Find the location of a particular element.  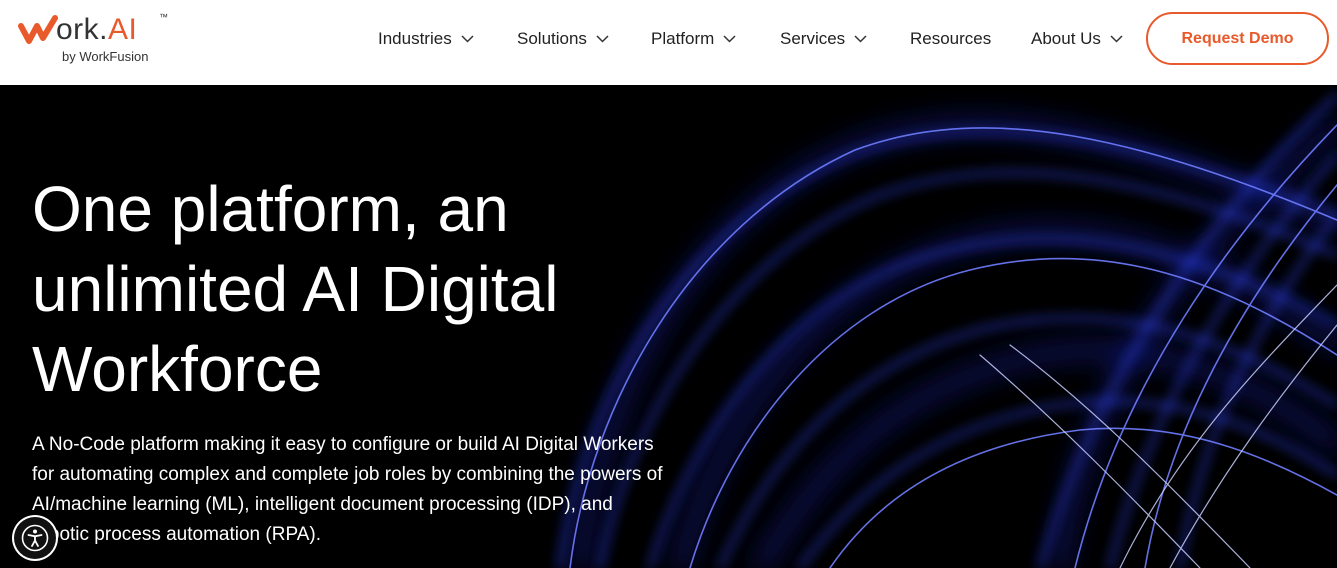

nav-item-solutions: Solutions is located at coordinates (563, 39).